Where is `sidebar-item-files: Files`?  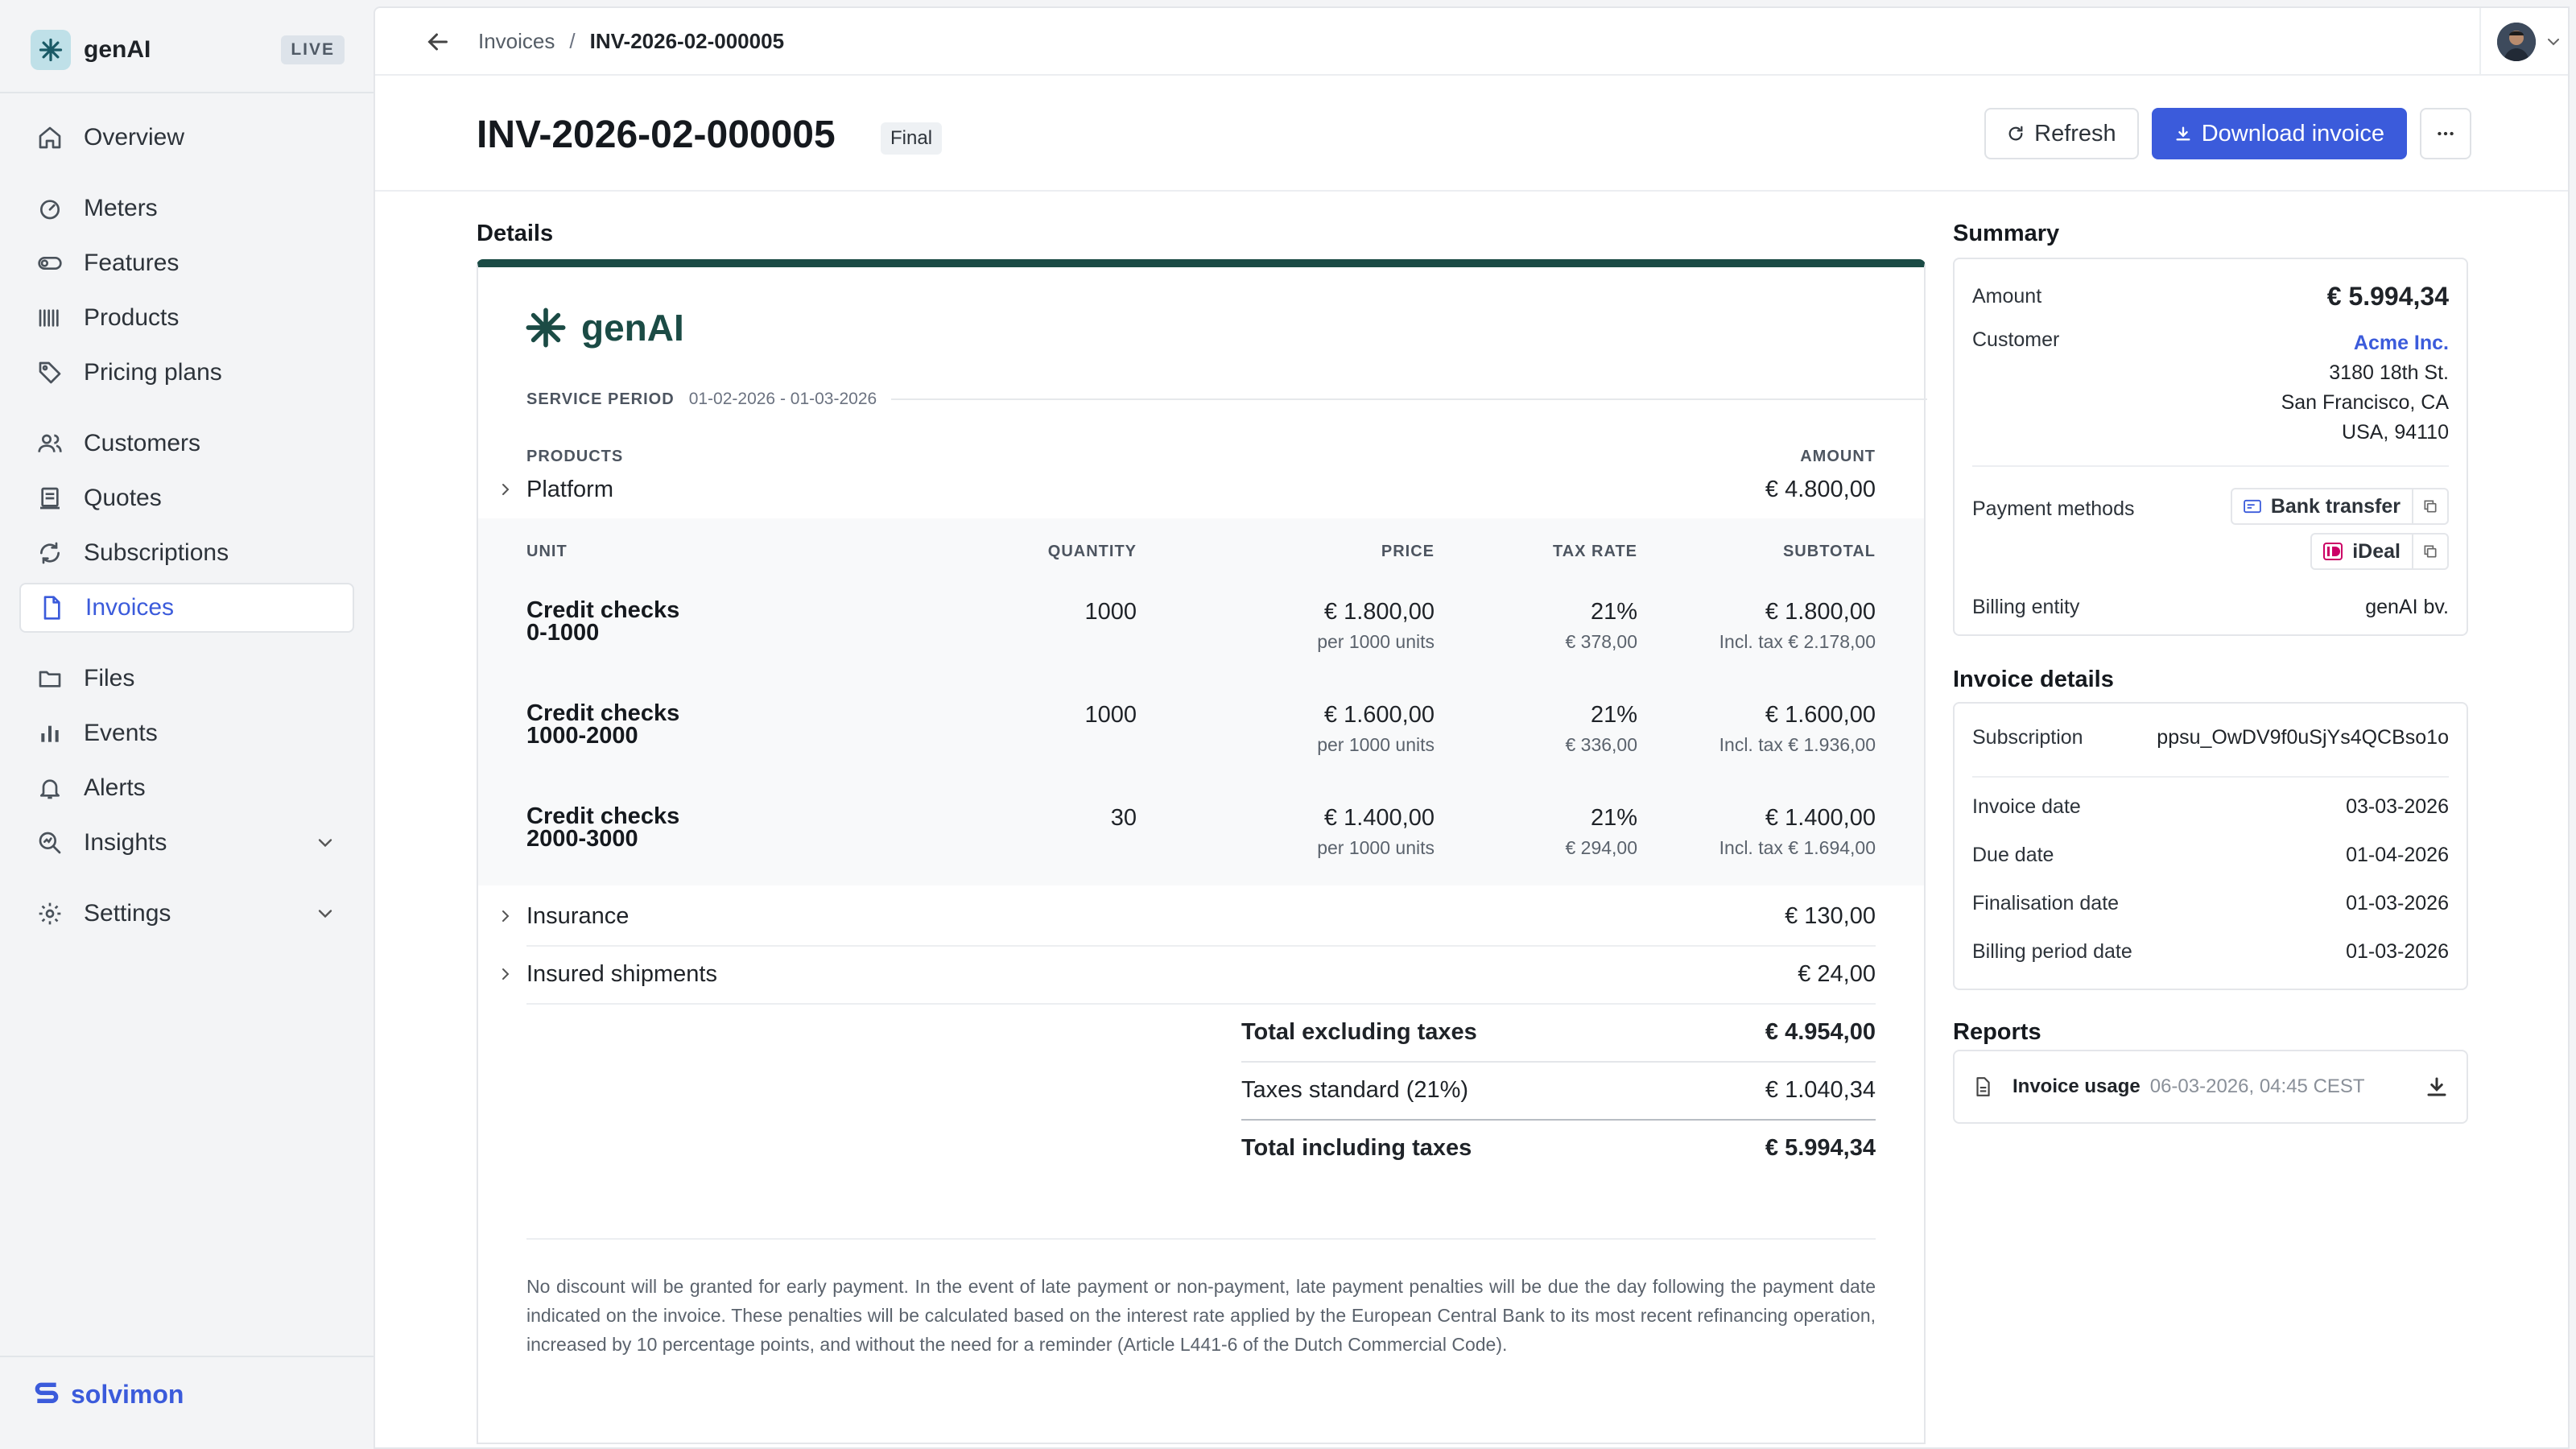 sidebar-item-files: Files is located at coordinates (186, 679).